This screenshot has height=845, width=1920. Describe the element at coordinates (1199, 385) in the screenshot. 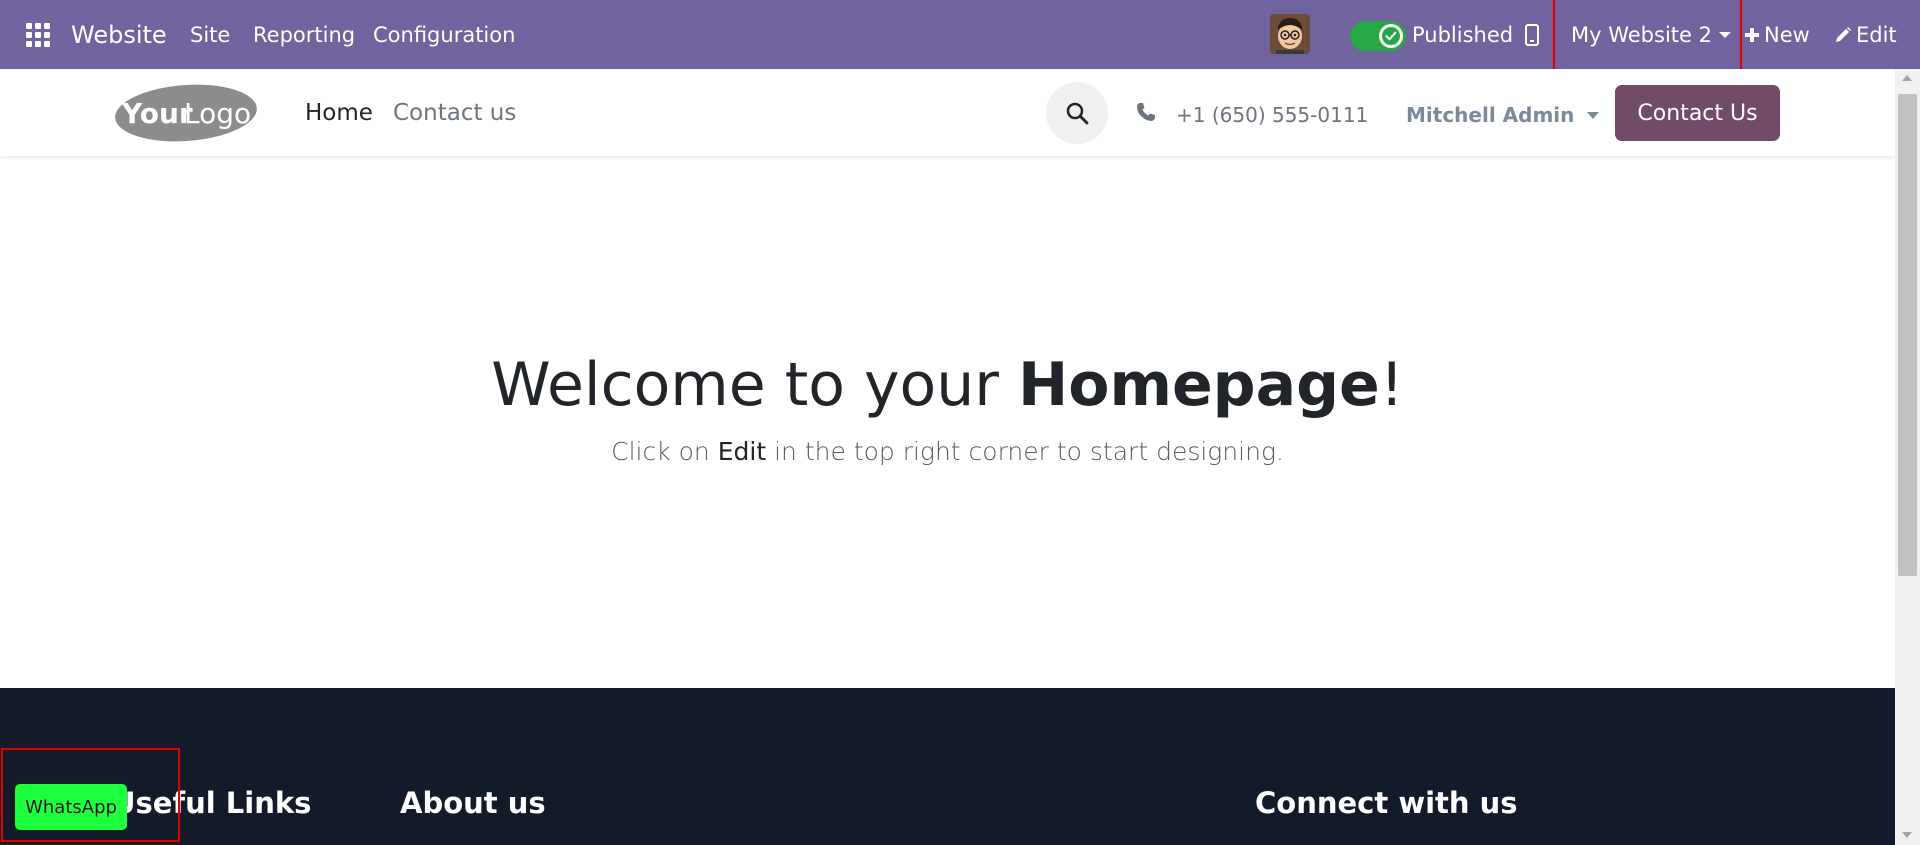

I see `hero-title-bold: Homepage` at that location.